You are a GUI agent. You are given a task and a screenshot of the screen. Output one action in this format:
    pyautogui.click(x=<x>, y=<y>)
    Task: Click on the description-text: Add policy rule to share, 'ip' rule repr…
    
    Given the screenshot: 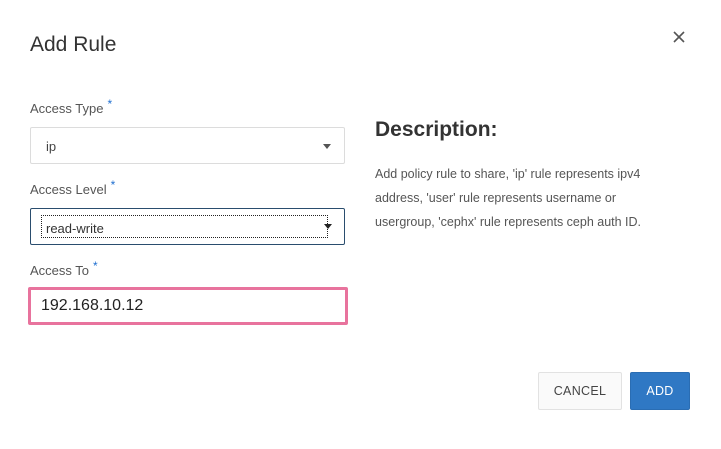 What is the action you would take?
    pyautogui.click(x=508, y=198)
    